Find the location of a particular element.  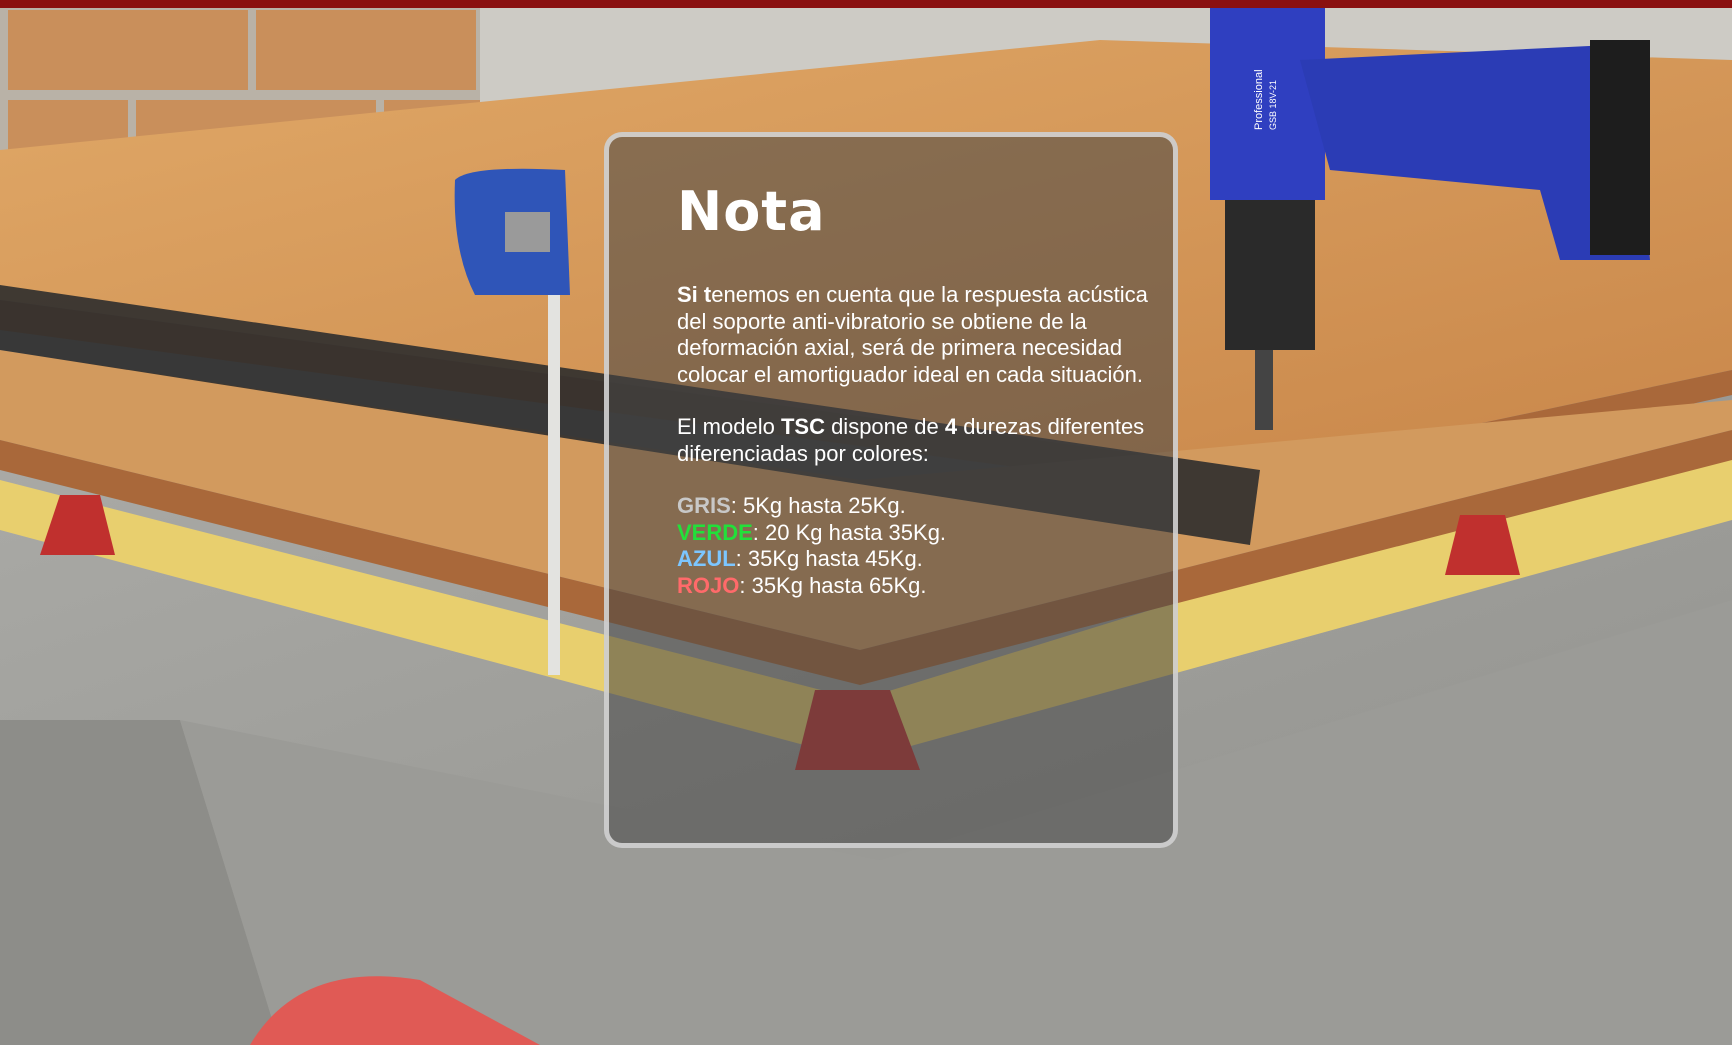

hardness-range-azul: : 35Kg hasta 45Kg. is located at coordinates (829, 558).